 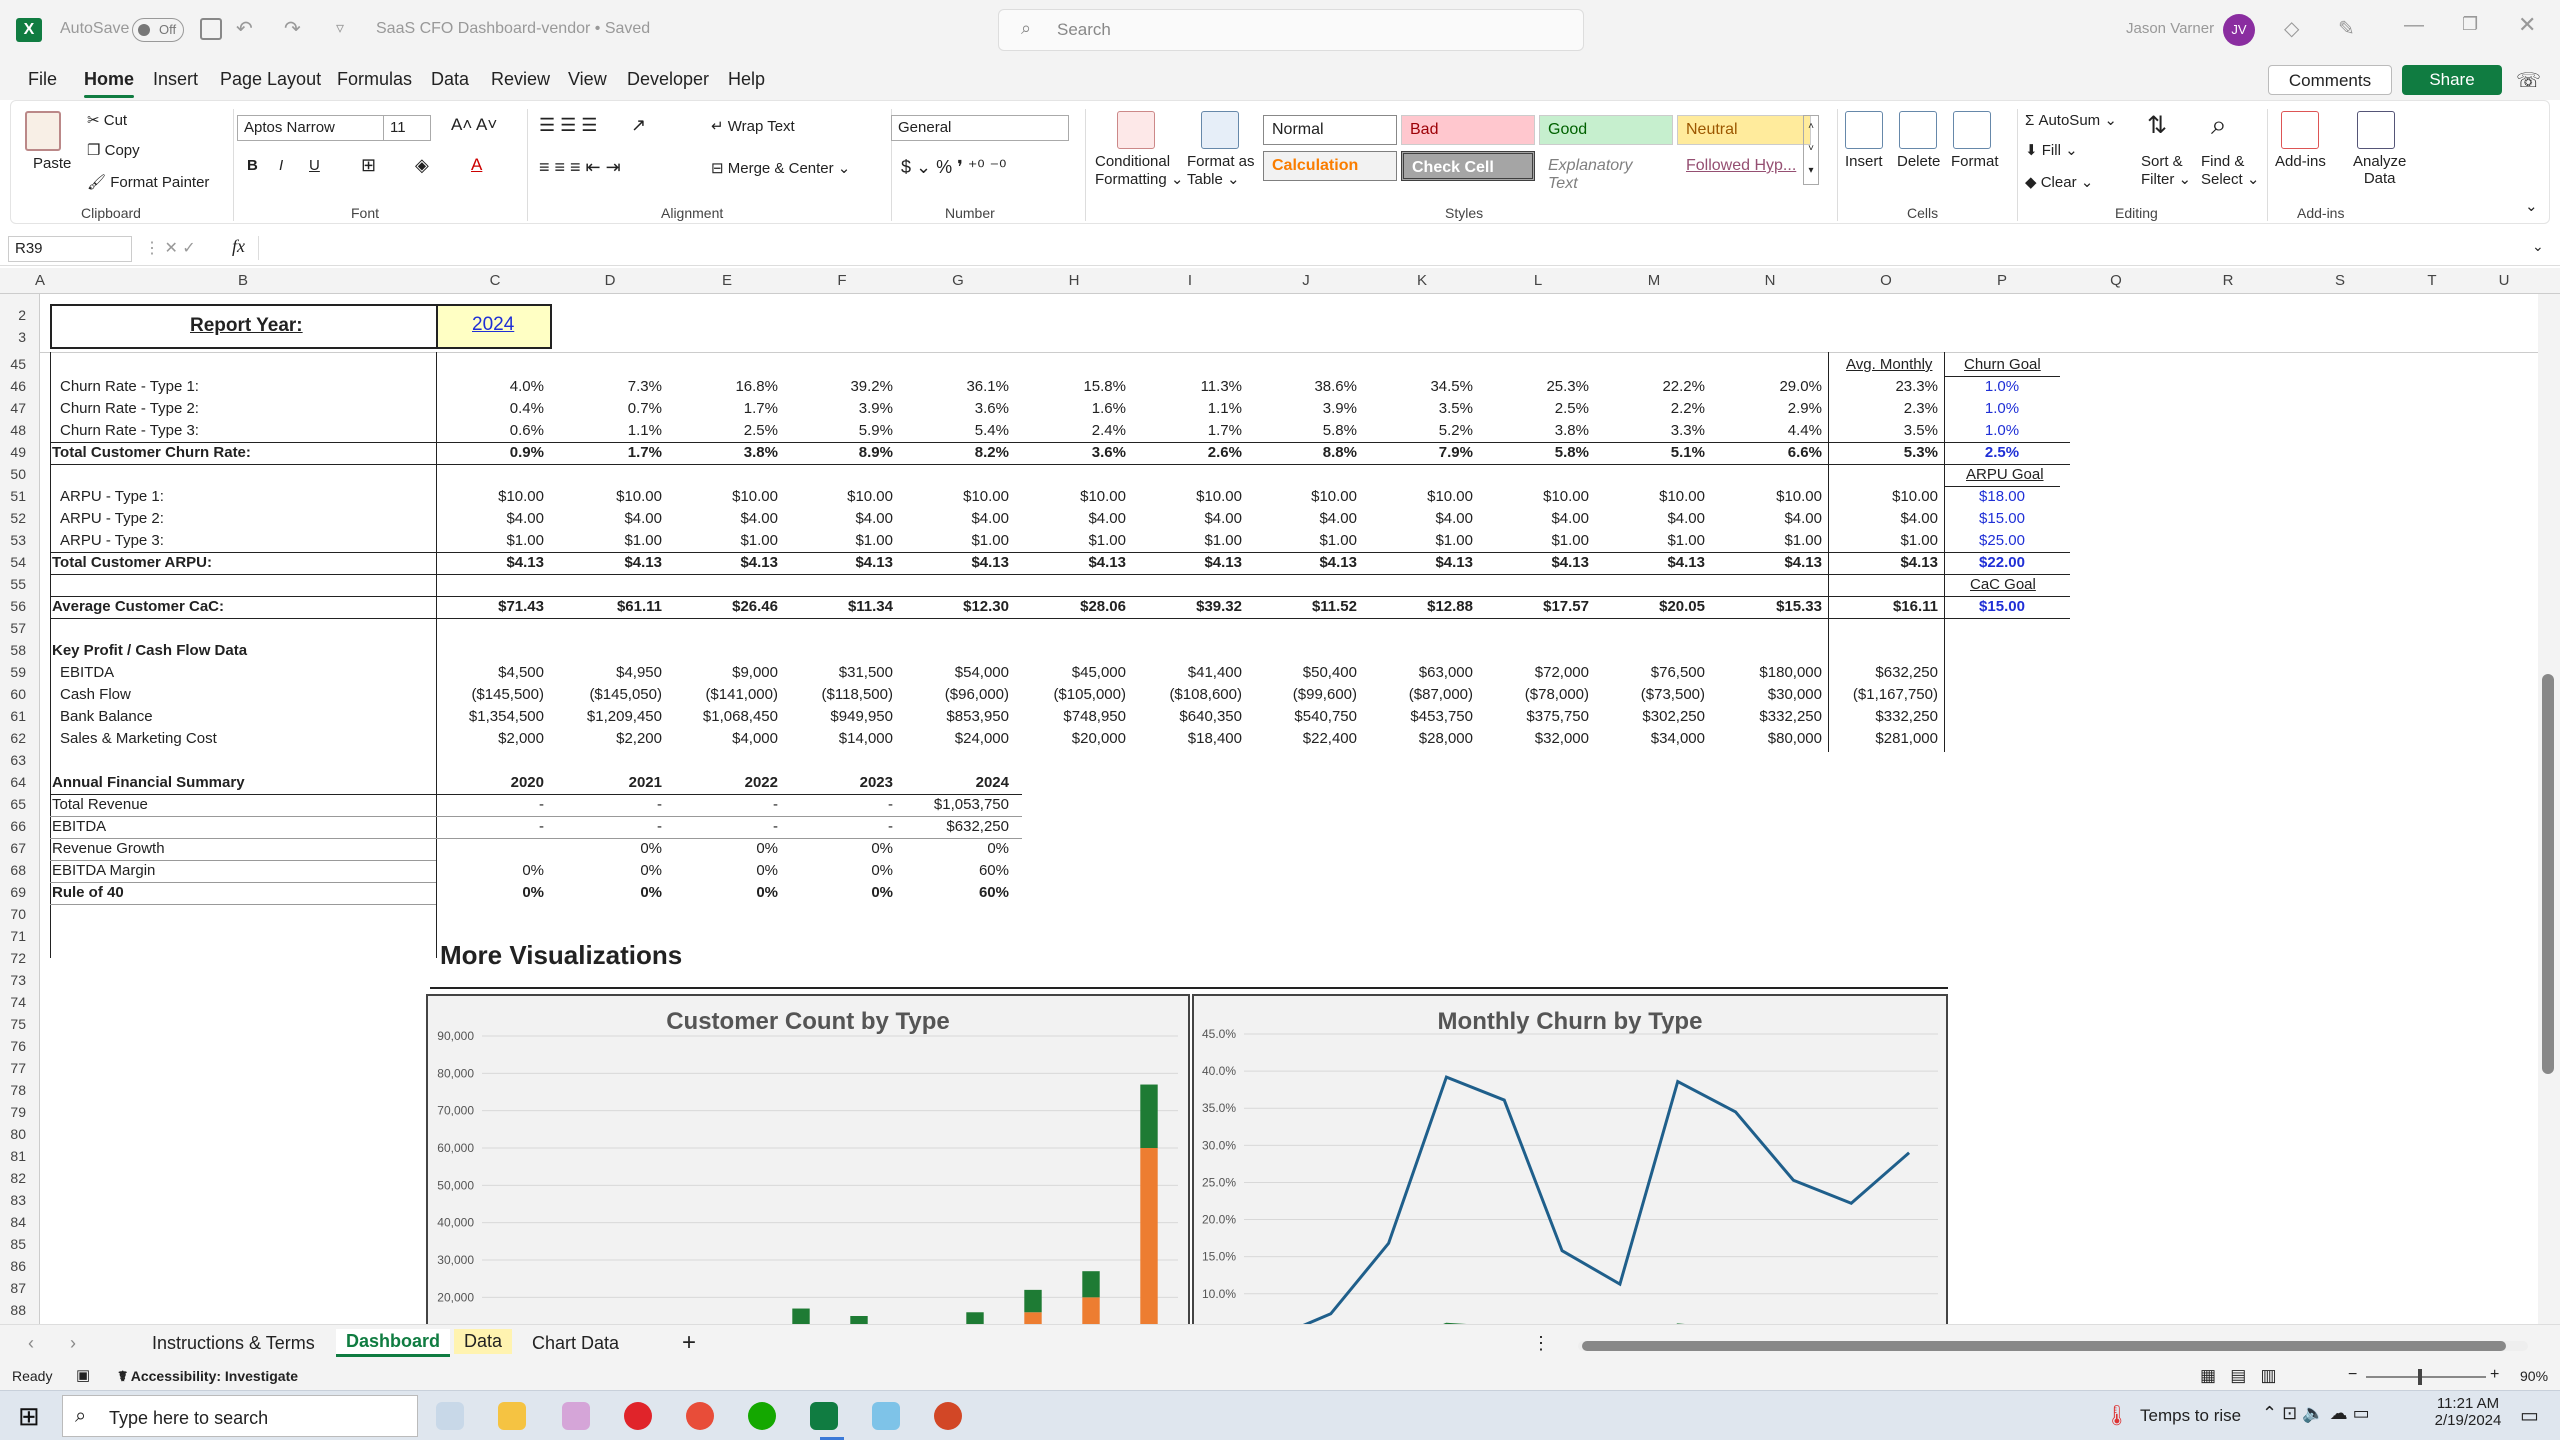 What do you see at coordinates (1468, 166) in the screenshot?
I see `style-check-cell: Check Cell` at bounding box center [1468, 166].